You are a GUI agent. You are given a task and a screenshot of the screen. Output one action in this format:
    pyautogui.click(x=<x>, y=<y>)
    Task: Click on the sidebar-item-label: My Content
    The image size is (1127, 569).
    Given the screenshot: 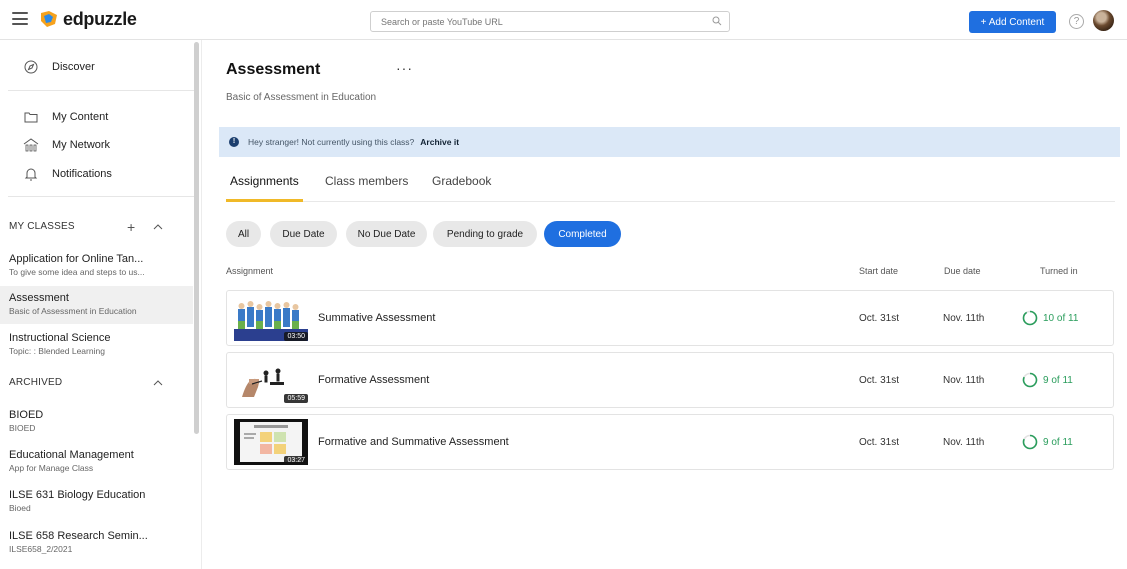 What is the action you would take?
    pyautogui.click(x=80, y=117)
    